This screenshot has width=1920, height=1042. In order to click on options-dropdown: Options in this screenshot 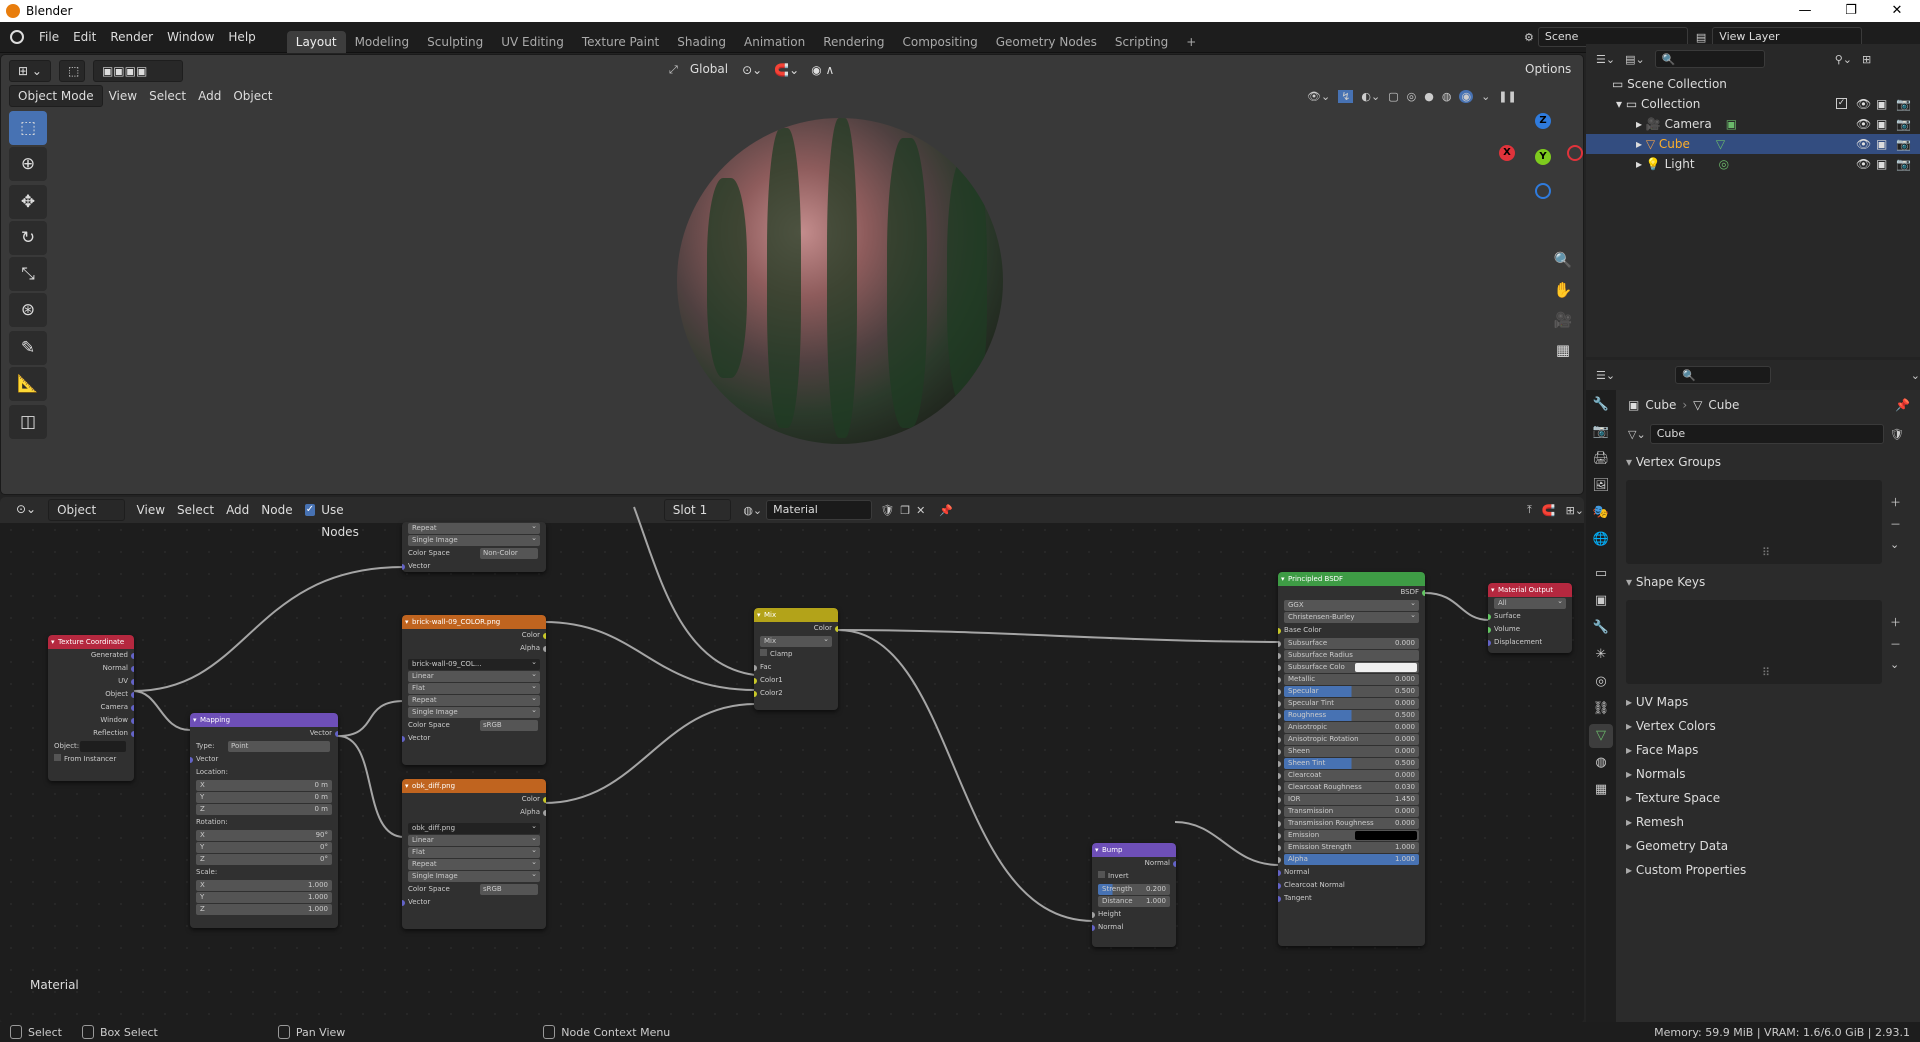, I will do `click(1548, 70)`.